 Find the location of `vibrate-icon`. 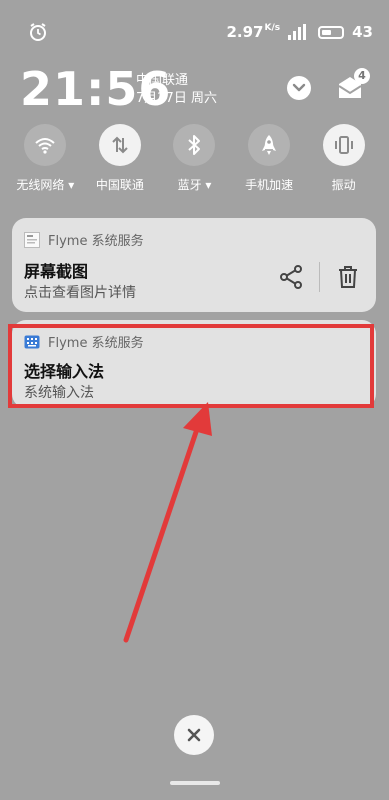

vibrate-icon is located at coordinates (343, 145).